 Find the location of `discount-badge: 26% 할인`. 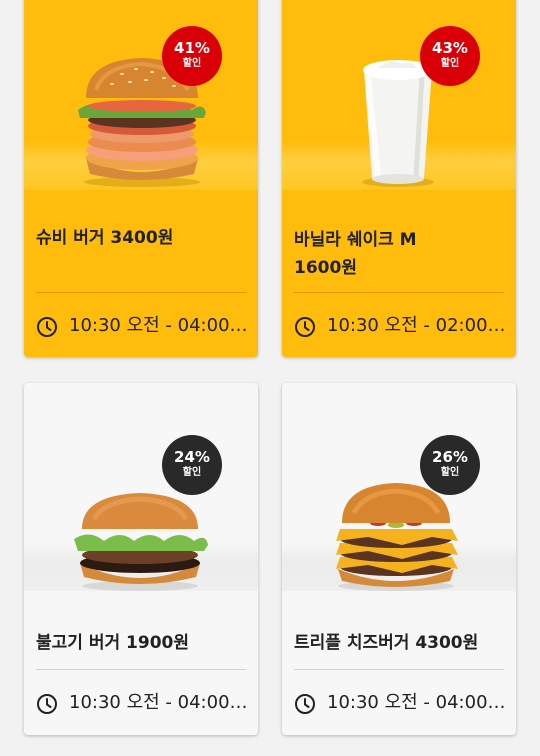

discount-badge: 26% 할인 is located at coordinates (450, 465).